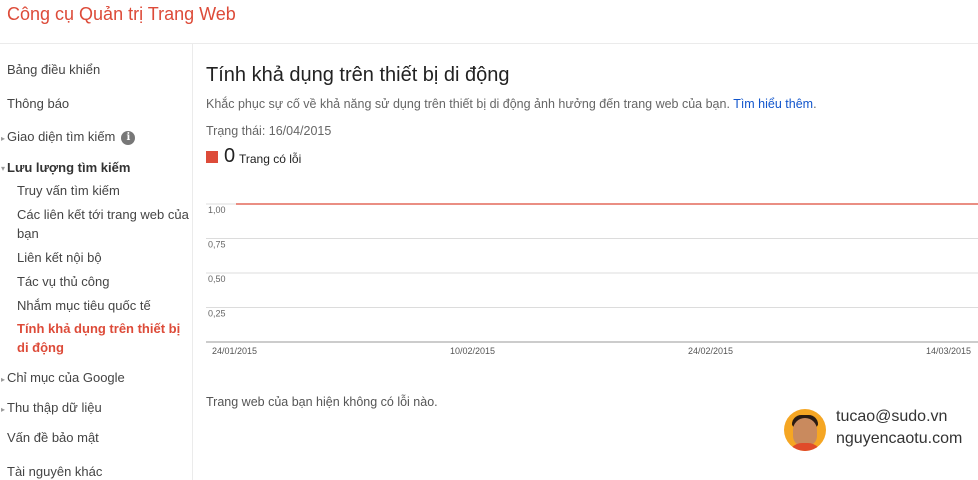  Describe the element at coordinates (217, 245) in the screenshot. I see `y-tick-label: 0,75` at that location.